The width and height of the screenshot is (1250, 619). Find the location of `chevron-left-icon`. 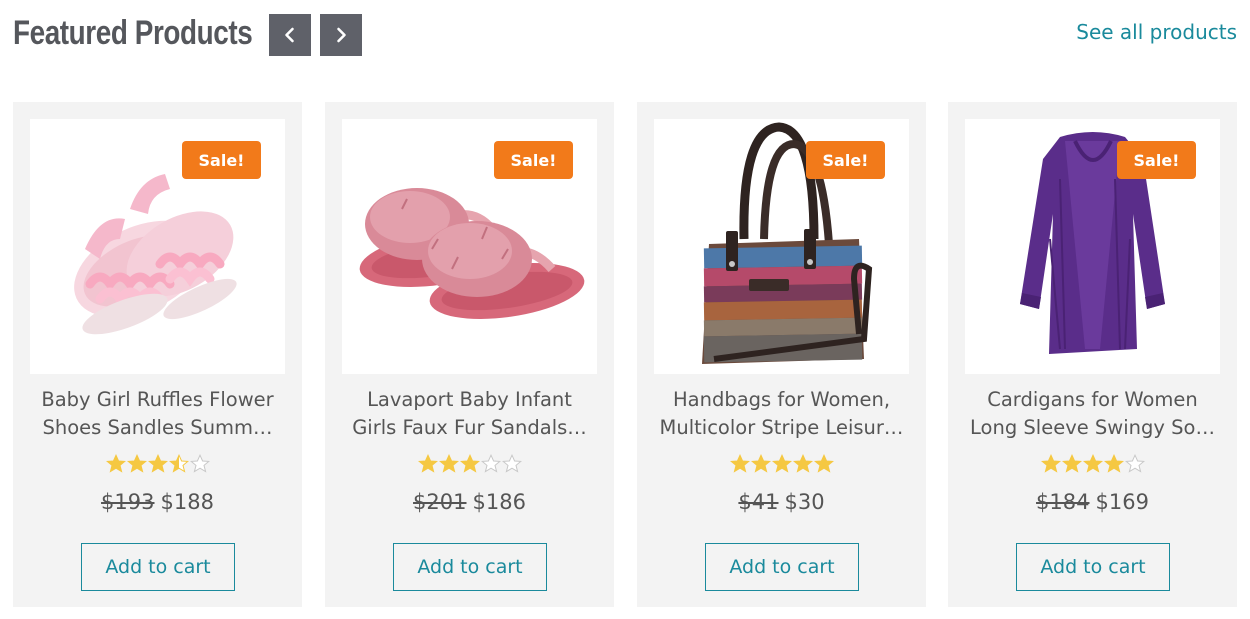

chevron-left-icon is located at coordinates (289, 35).